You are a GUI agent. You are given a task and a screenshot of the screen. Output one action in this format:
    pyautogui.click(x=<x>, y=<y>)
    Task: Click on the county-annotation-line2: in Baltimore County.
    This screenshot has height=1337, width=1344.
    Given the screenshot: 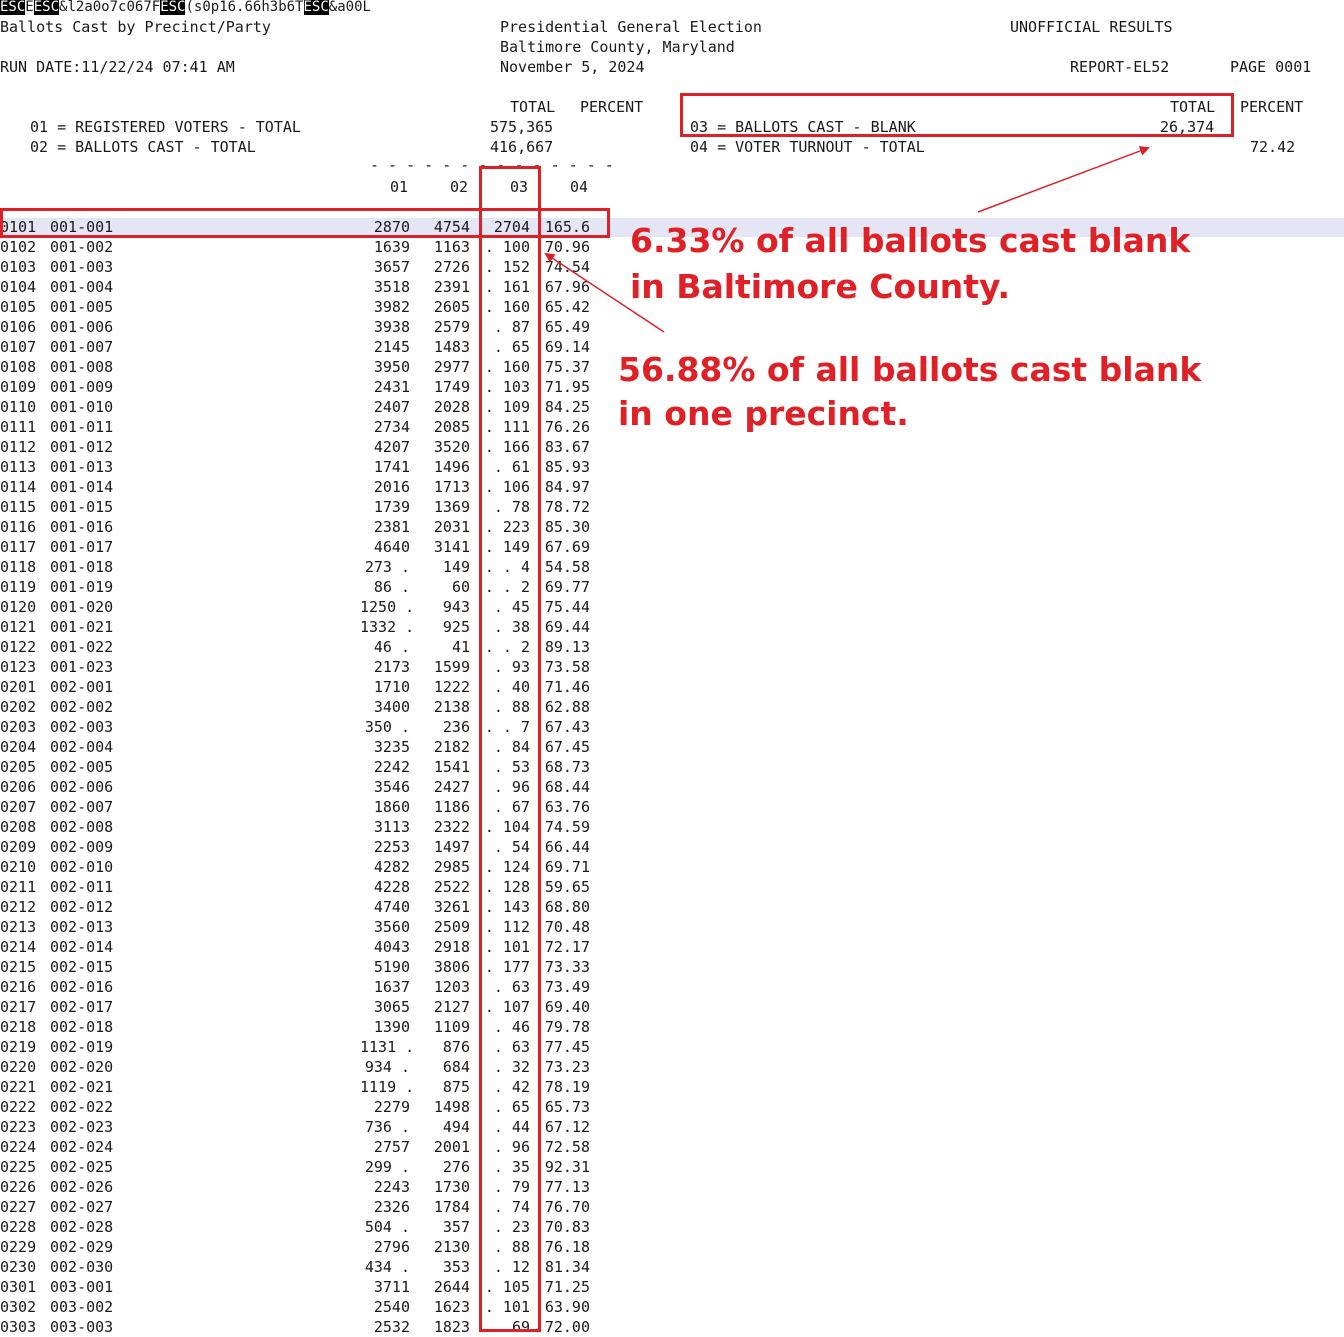 What is the action you would take?
    pyautogui.click(x=820, y=286)
    